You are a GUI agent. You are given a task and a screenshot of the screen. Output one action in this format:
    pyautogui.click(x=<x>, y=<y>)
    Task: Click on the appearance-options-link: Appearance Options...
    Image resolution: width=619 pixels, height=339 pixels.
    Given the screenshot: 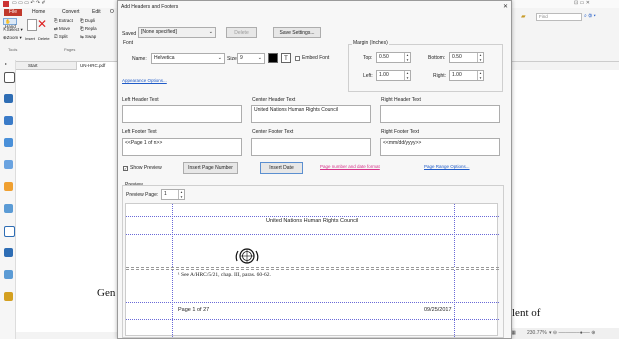 What is the action you would take?
    pyautogui.click(x=144, y=80)
    